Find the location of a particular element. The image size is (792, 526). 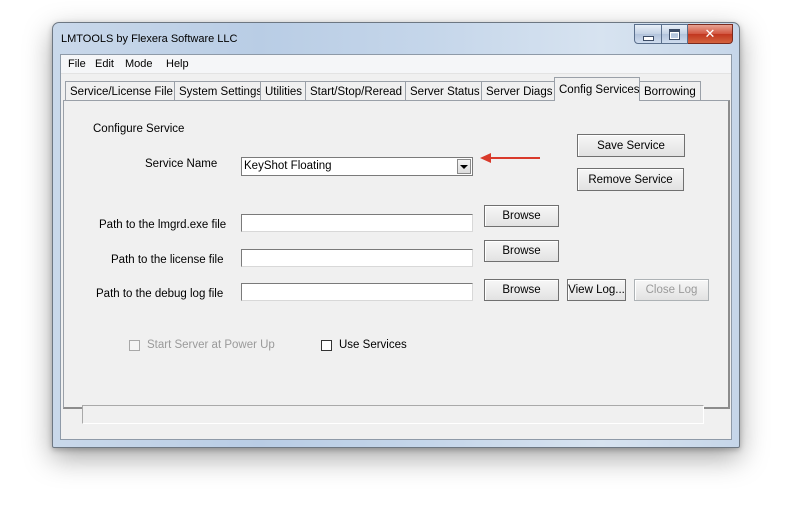

tab-label: Start/Stop/Reread is located at coordinates (356, 91).